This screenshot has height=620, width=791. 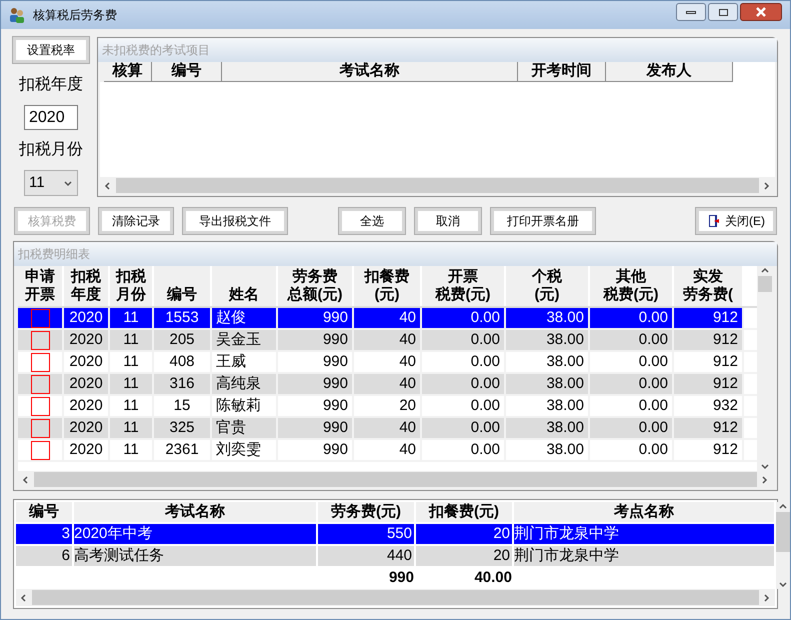 I want to click on column-header: 其他 税费(元), so click(x=632, y=286).